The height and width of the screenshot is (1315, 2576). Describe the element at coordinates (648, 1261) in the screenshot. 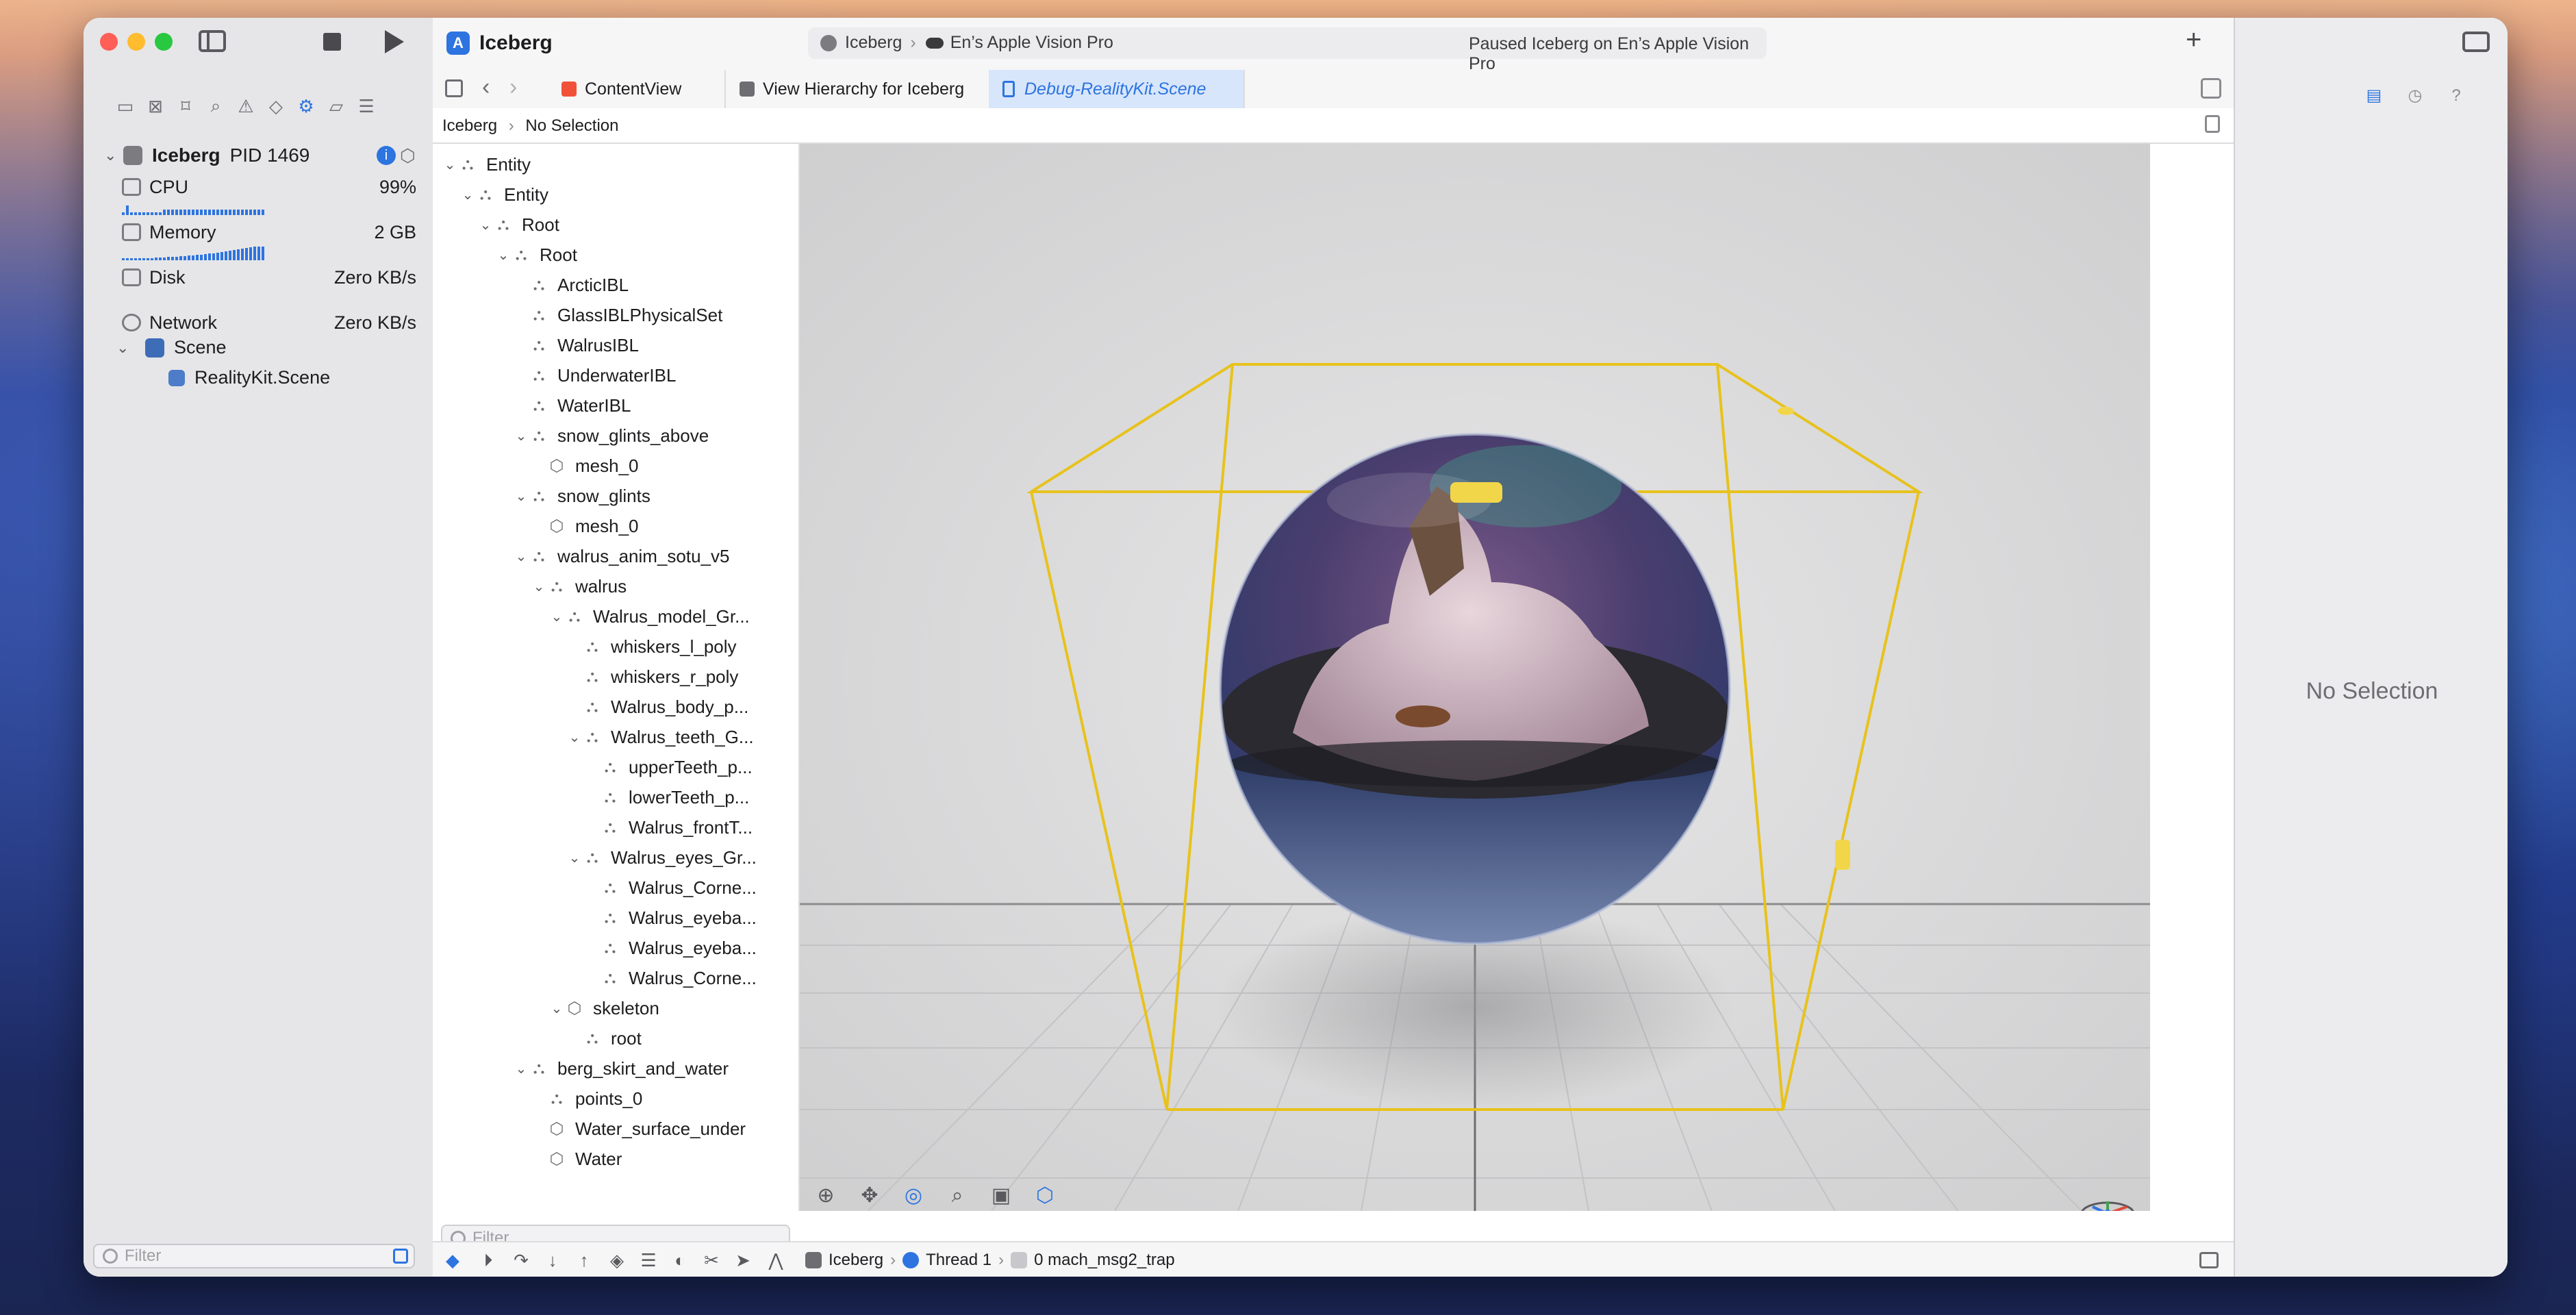

I see `debug-memory-graph-icon: ☰` at that location.